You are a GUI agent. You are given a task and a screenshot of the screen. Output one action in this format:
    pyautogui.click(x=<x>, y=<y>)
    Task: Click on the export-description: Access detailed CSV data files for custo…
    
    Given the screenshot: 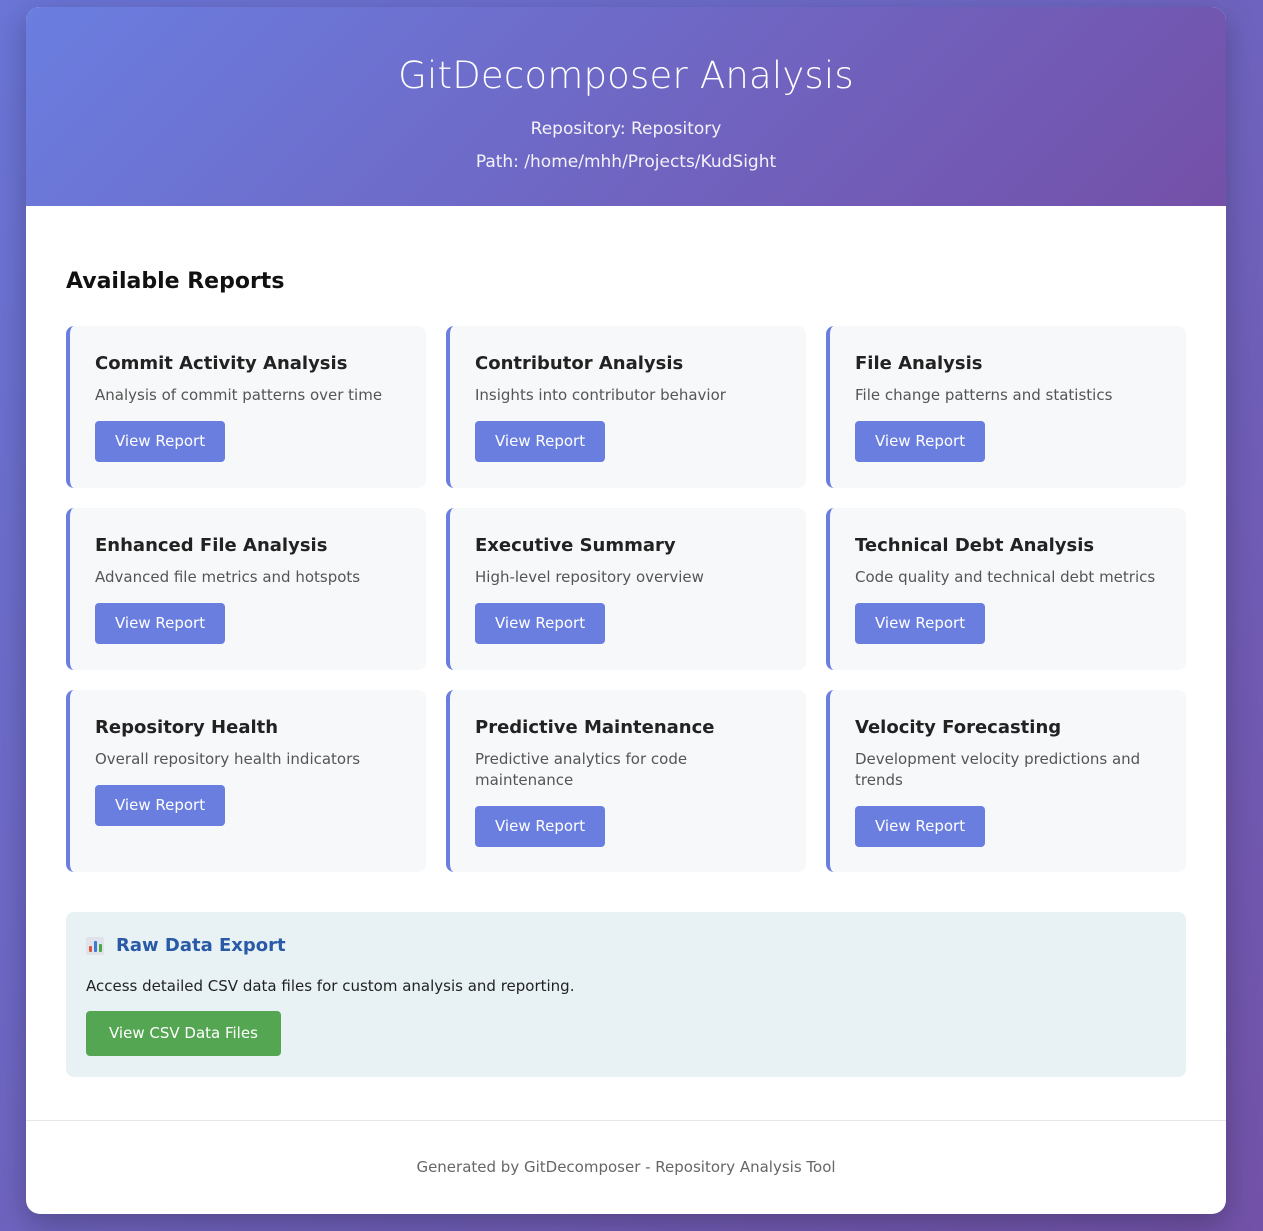 What is the action you would take?
    pyautogui.click(x=330, y=986)
    